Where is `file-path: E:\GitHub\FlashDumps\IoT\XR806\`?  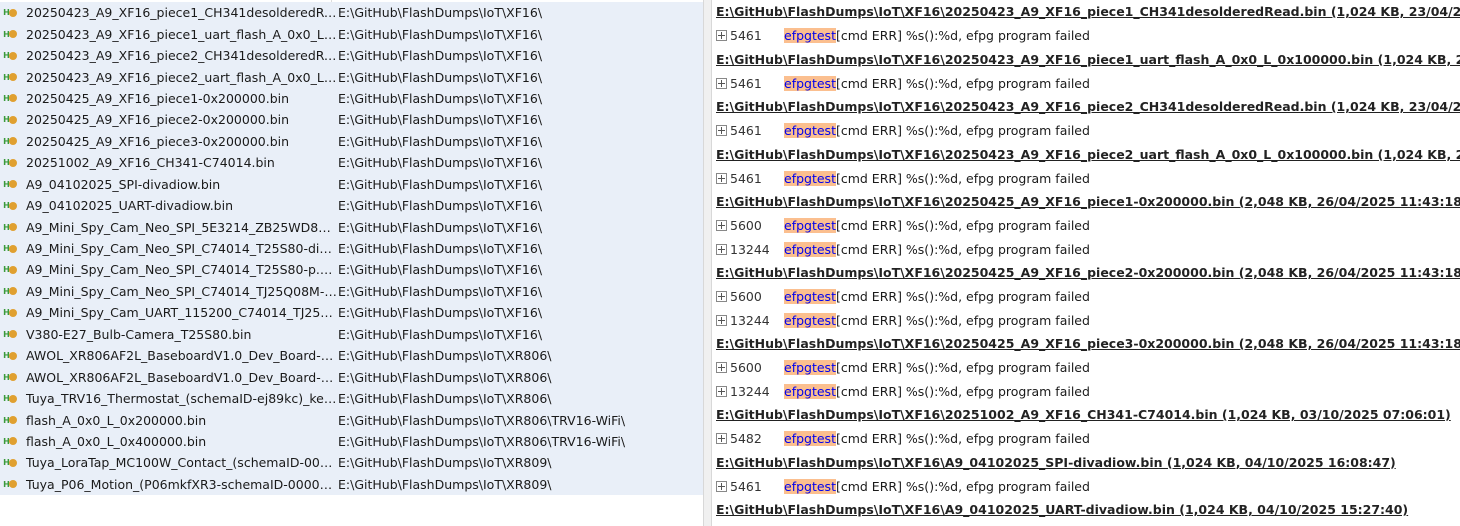 file-path: E:\GitHub\FlashDumps\IoT\XR806\ is located at coordinates (445, 399).